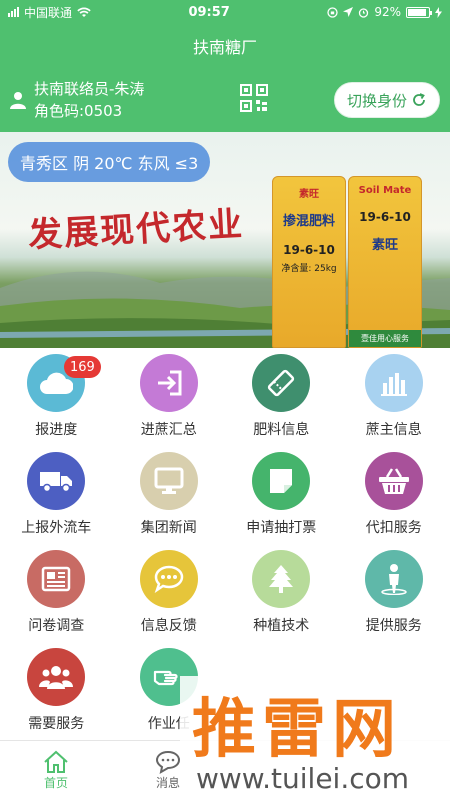 This screenshot has height=800, width=450. Describe the element at coordinates (419, 99) in the screenshot. I see `refresh-icon` at that location.